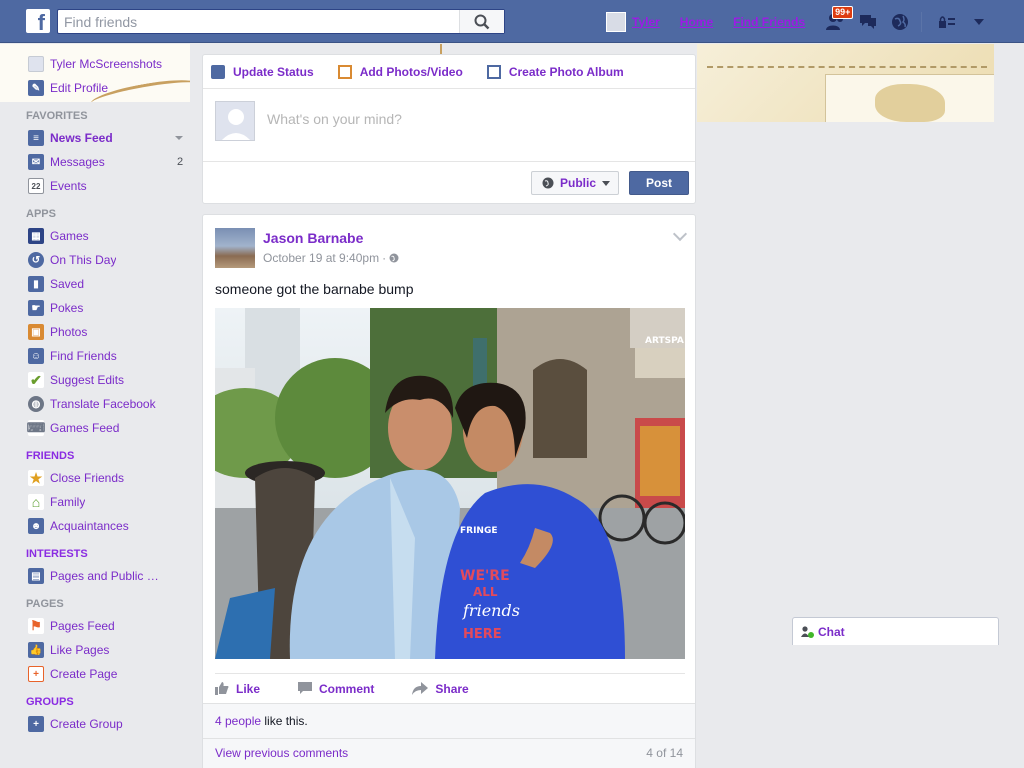 The height and width of the screenshot is (768, 1024). What do you see at coordinates (281, 753) in the screenshot?
I see `view-previous-comments-link: View previous comments` at bounding box center [281, 753].